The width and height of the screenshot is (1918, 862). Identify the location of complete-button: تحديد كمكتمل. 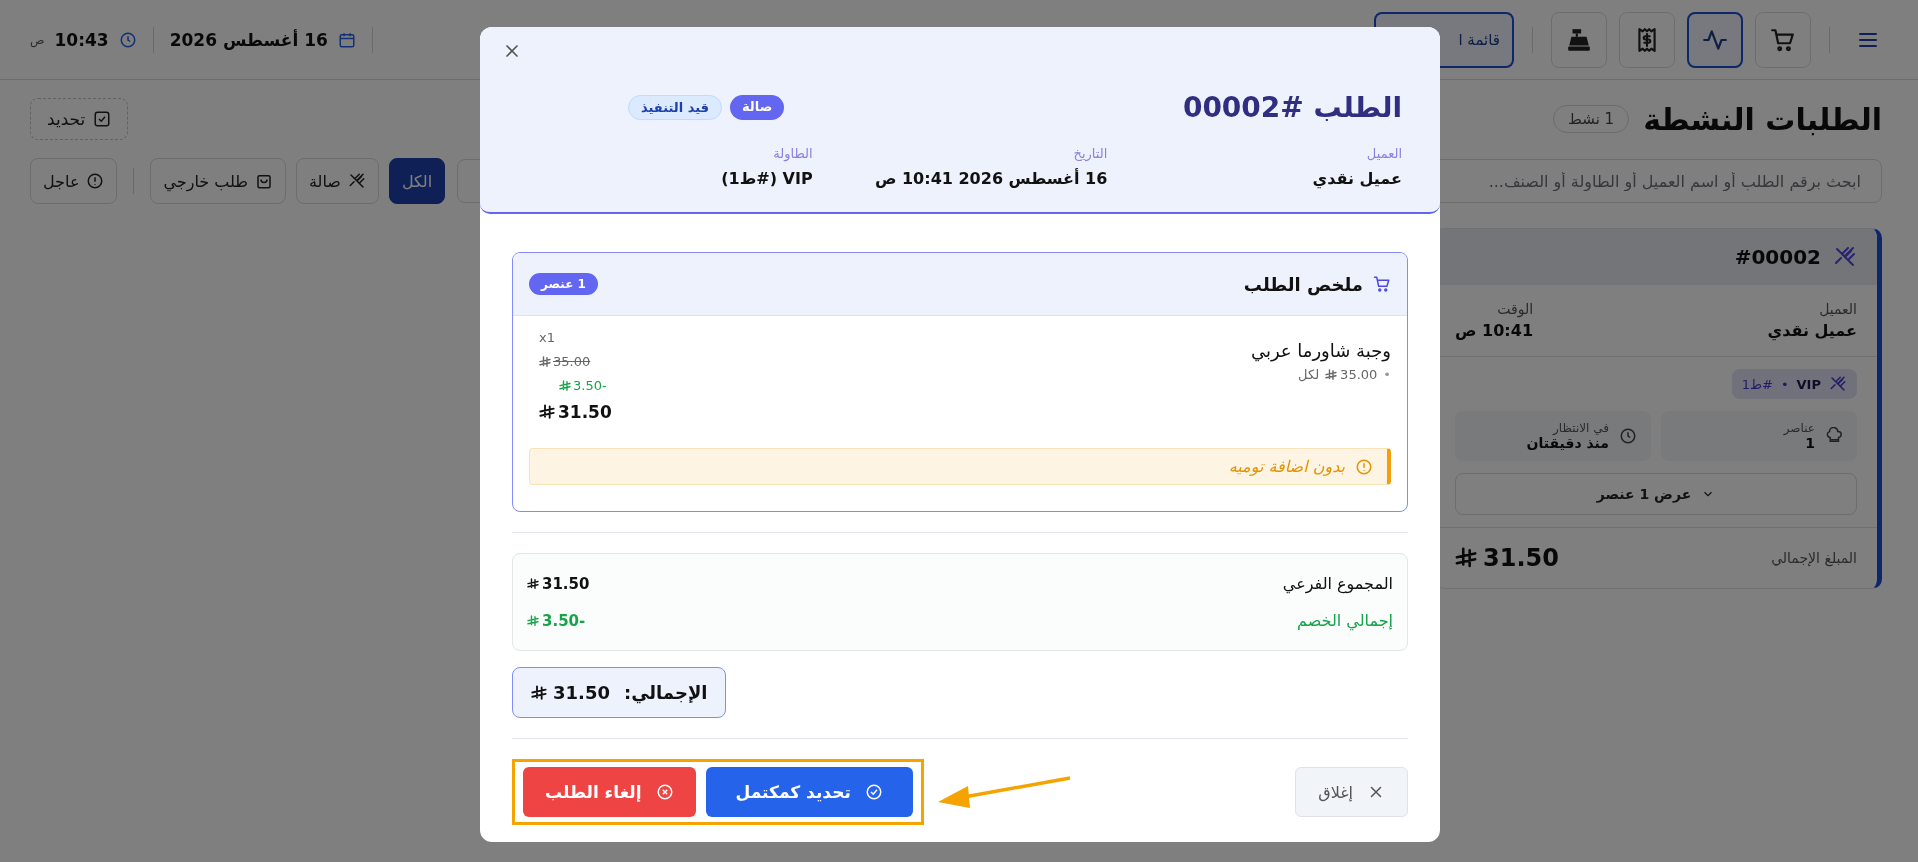
(809, 792).